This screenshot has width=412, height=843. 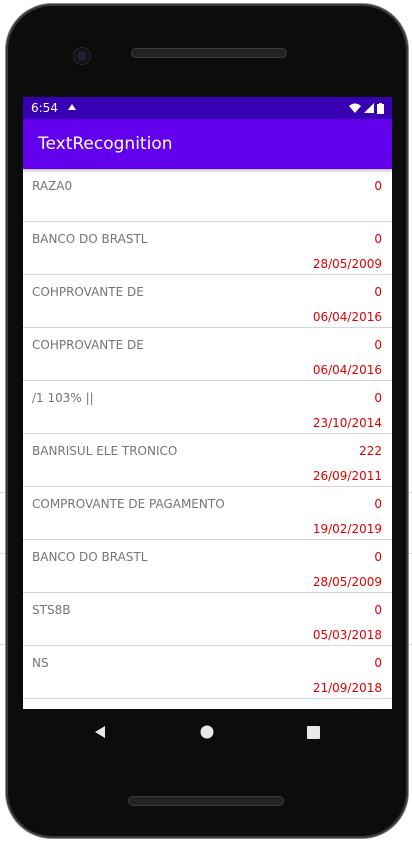 I want to click on navigation-bar, so click(x=207, y=732).